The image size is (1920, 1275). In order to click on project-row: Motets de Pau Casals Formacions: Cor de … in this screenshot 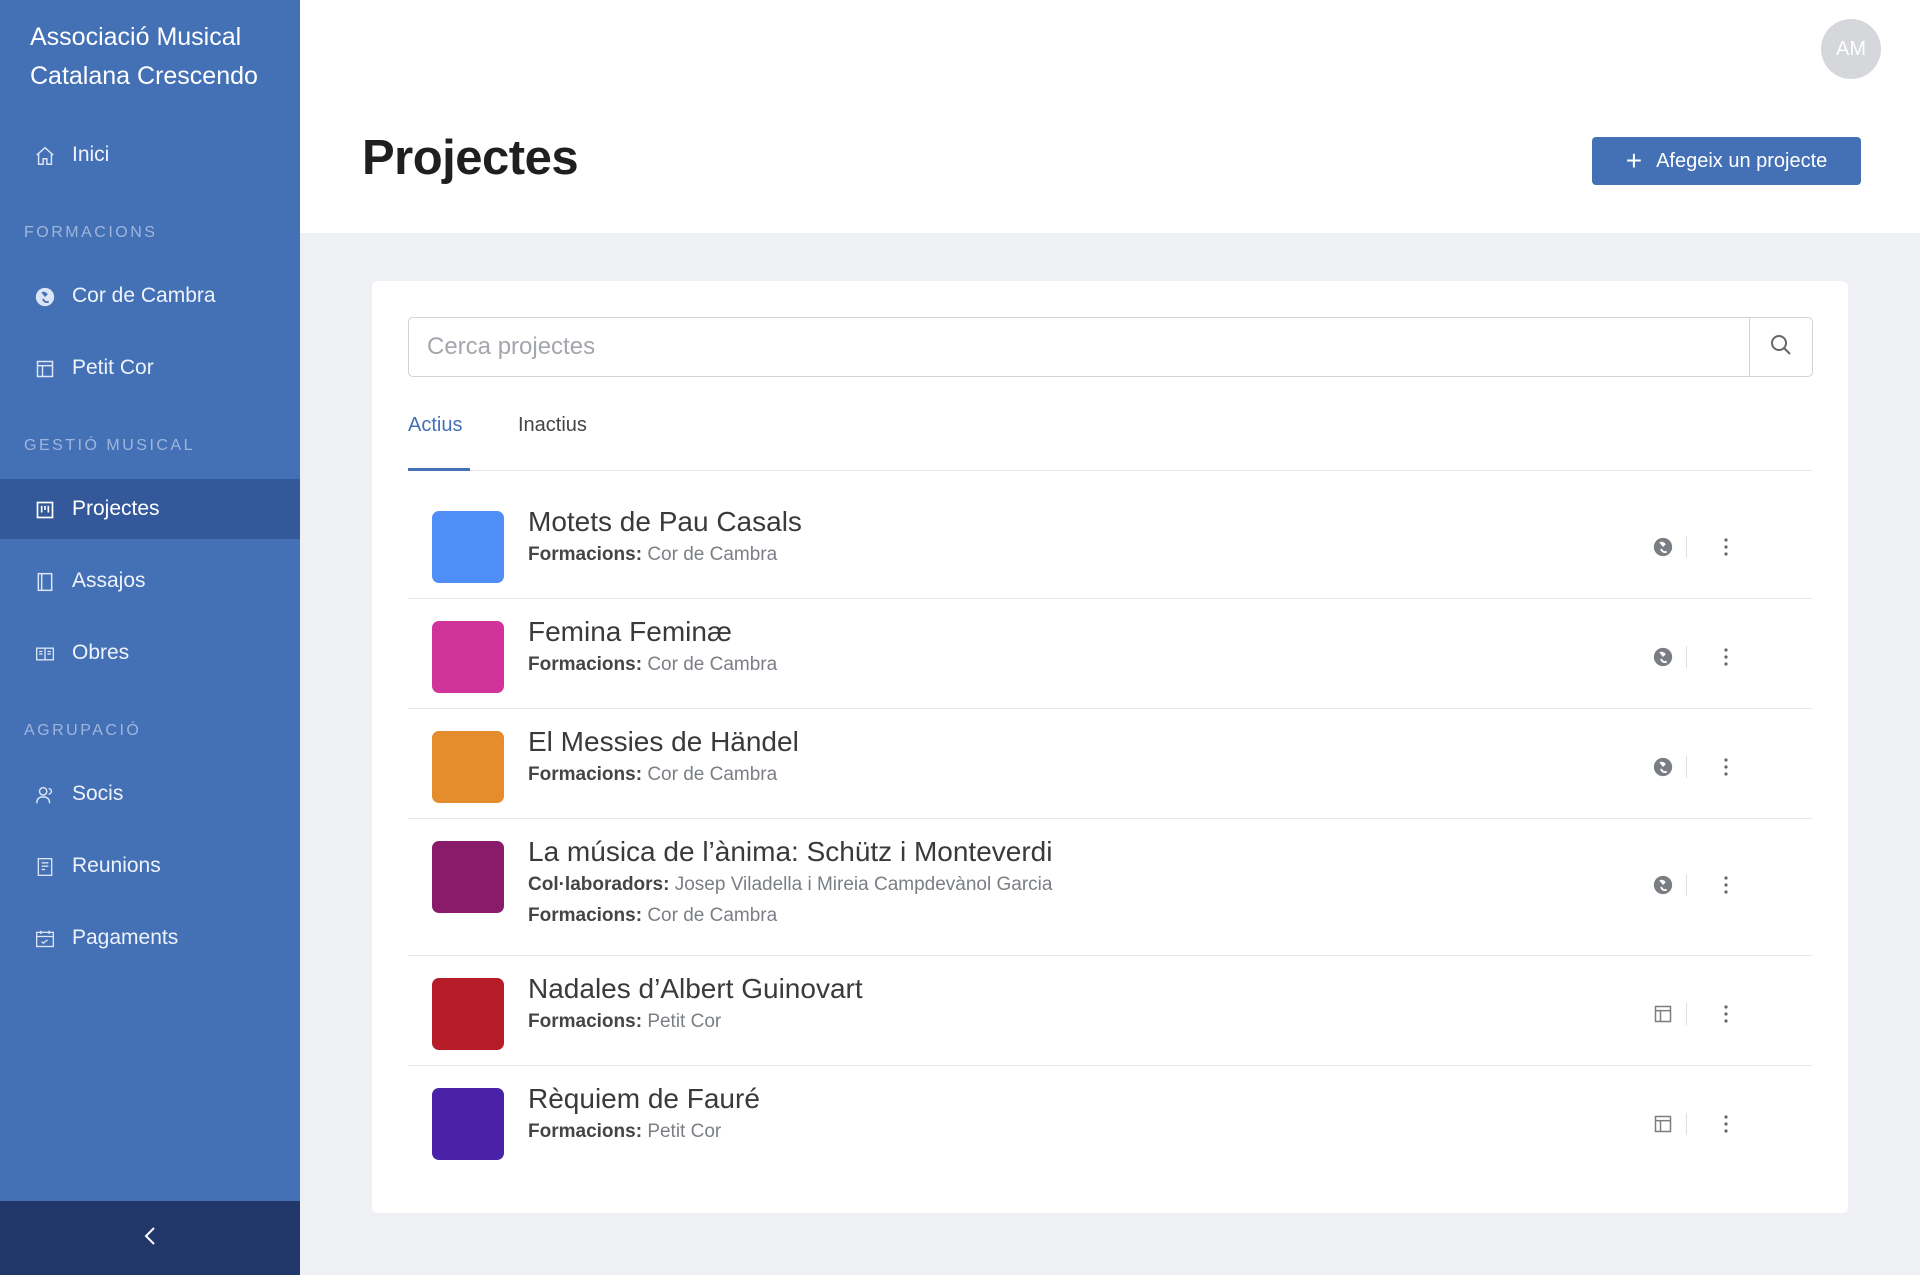, I will do `click(1110, 544)`.